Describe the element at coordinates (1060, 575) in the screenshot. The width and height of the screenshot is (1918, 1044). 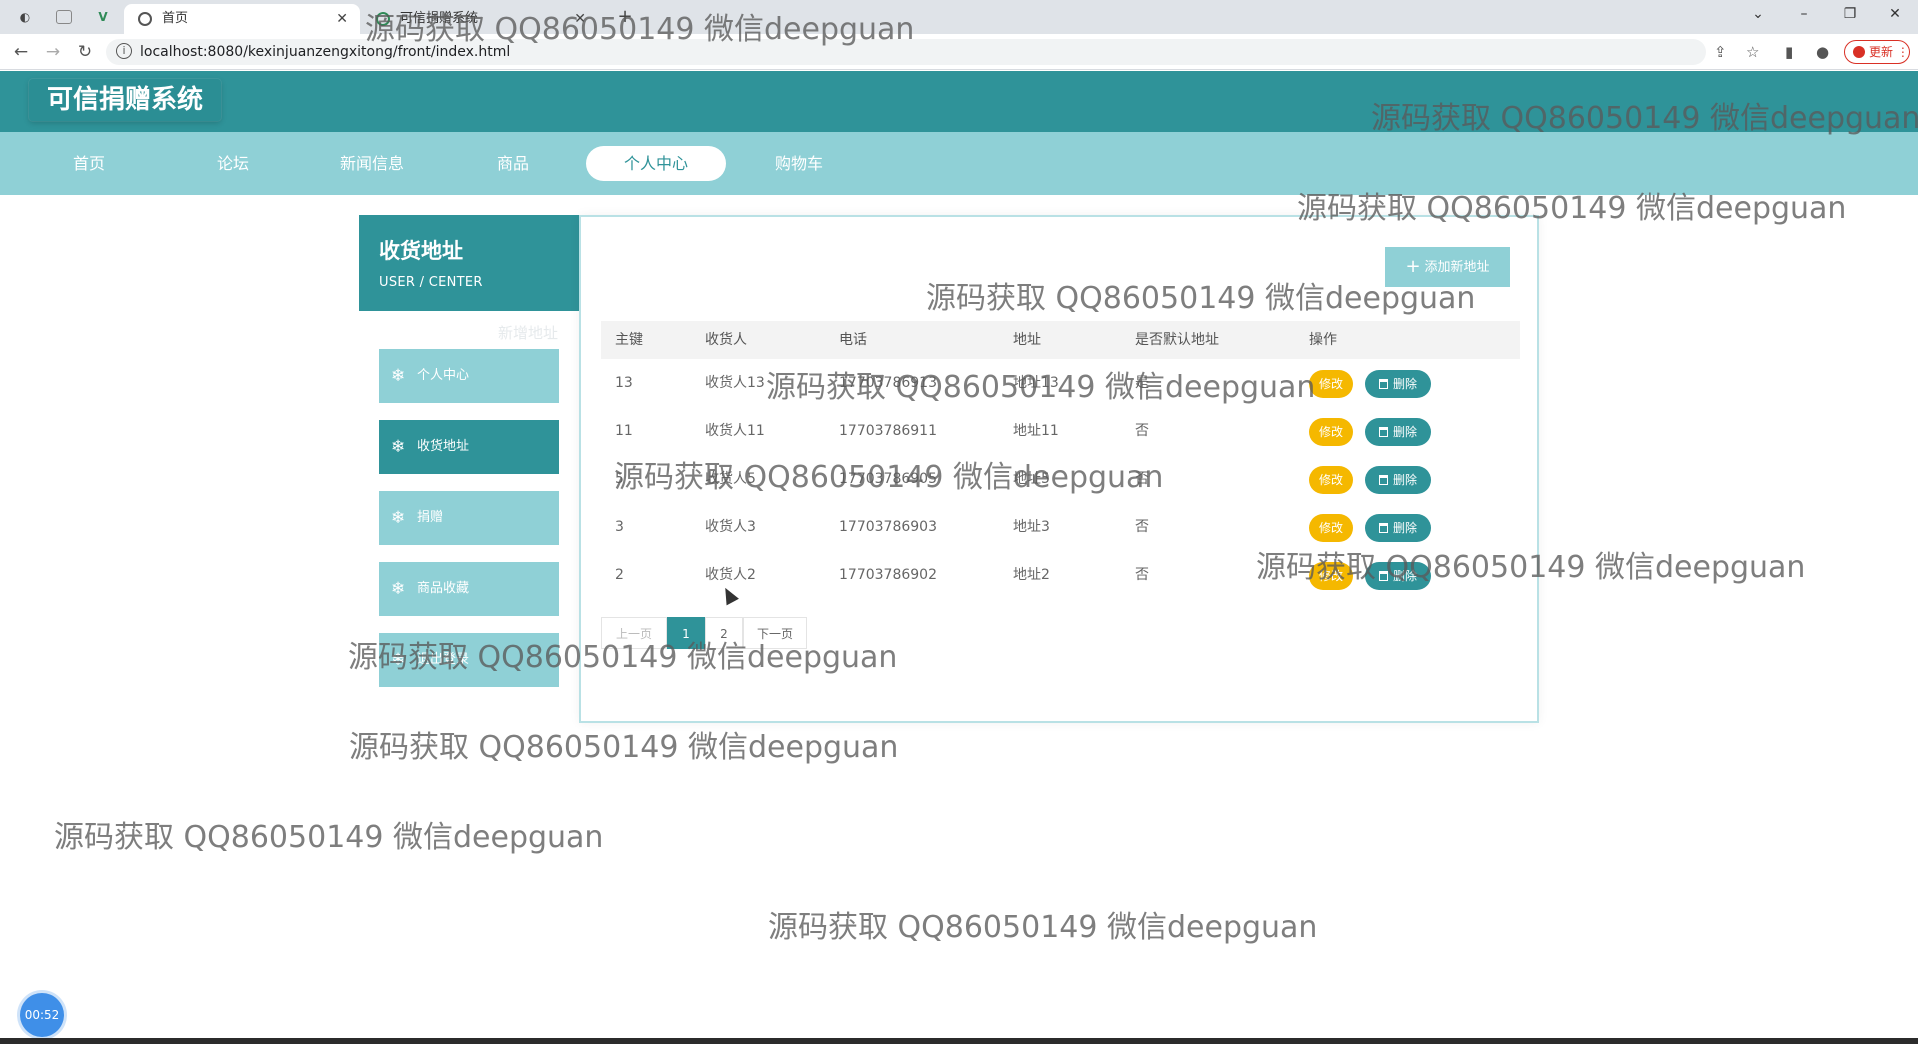
I see `table-row: 2 收货人2 17703786902 地址2 否 修改 删除` at that location.